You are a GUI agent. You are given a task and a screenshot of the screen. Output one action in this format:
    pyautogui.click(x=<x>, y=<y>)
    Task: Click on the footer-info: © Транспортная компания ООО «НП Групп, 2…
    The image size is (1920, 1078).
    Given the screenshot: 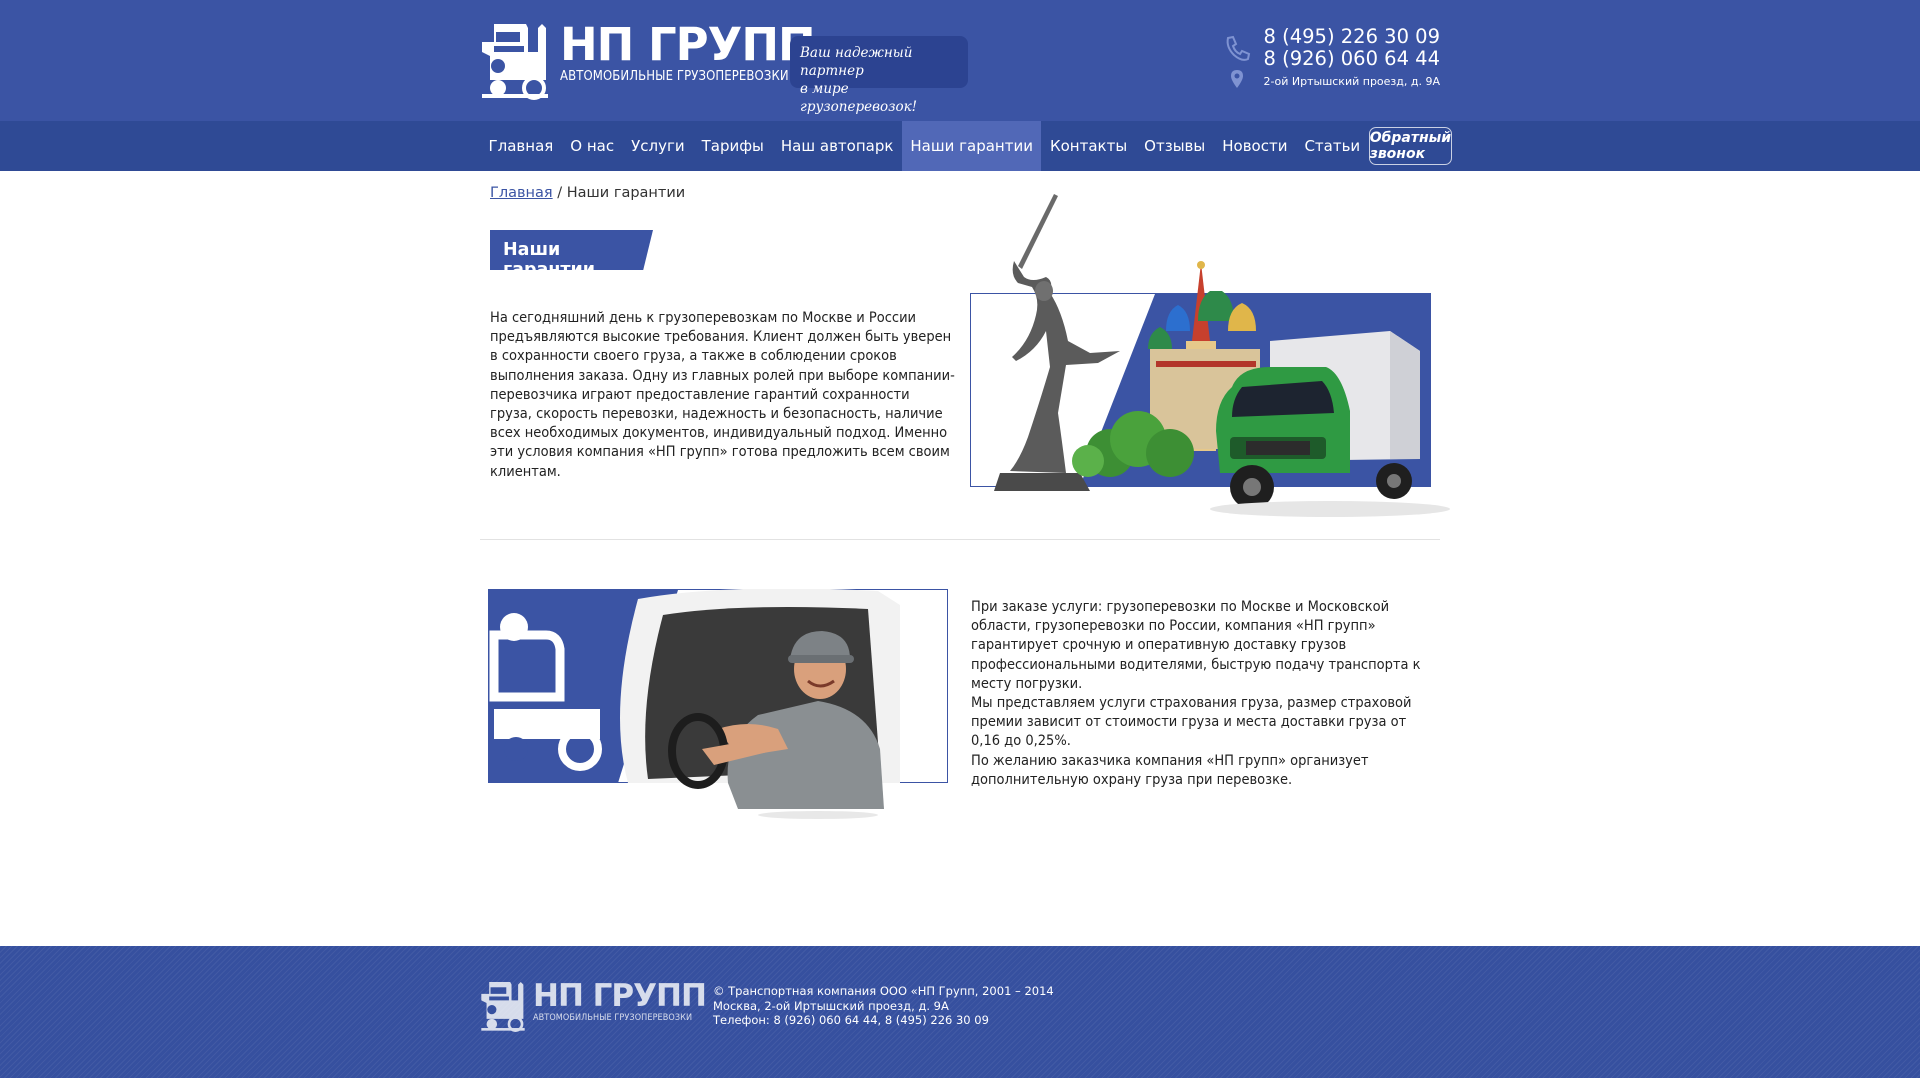 What is the action you would take?
    pyautogui.click(x=883, y=1006)
    